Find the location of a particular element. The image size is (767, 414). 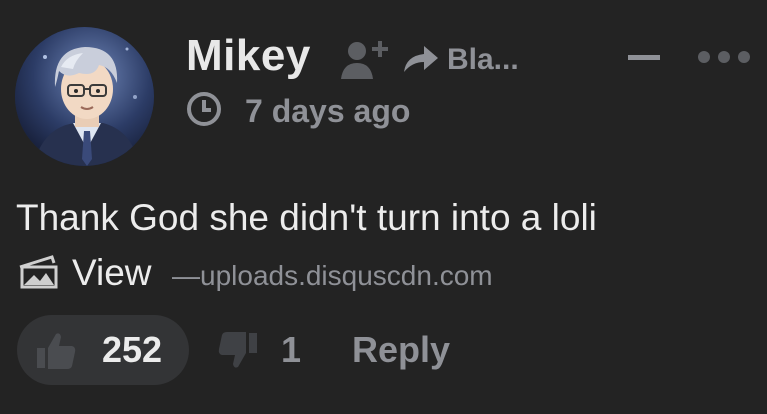

timestamp-link: 7 days ago is located at coordinates (327, 111).